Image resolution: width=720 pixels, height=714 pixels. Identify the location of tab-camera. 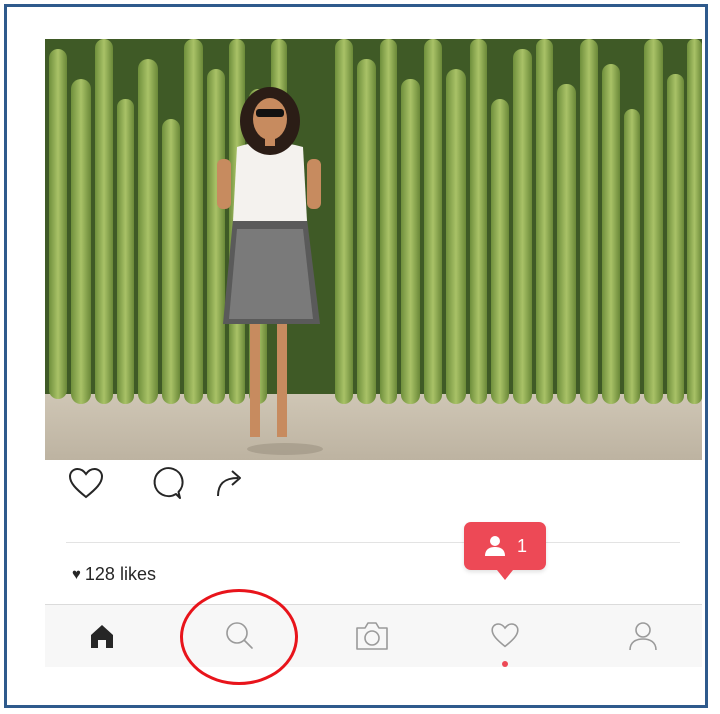
(372, 636).